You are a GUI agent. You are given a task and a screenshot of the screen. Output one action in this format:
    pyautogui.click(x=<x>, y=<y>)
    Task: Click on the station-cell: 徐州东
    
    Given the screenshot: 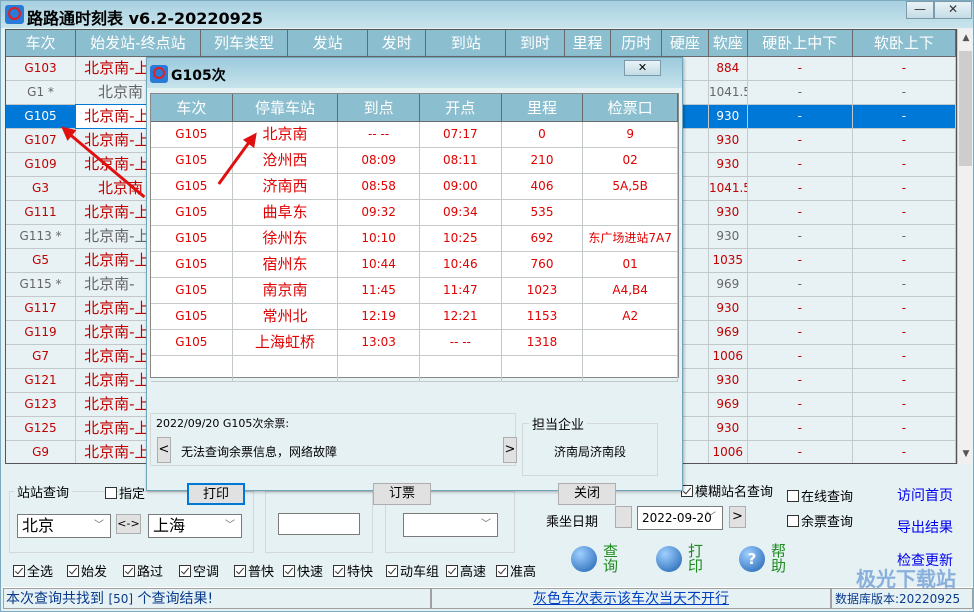 What is the action you would take?
    pyautogui.click(x=286, y=238)
    